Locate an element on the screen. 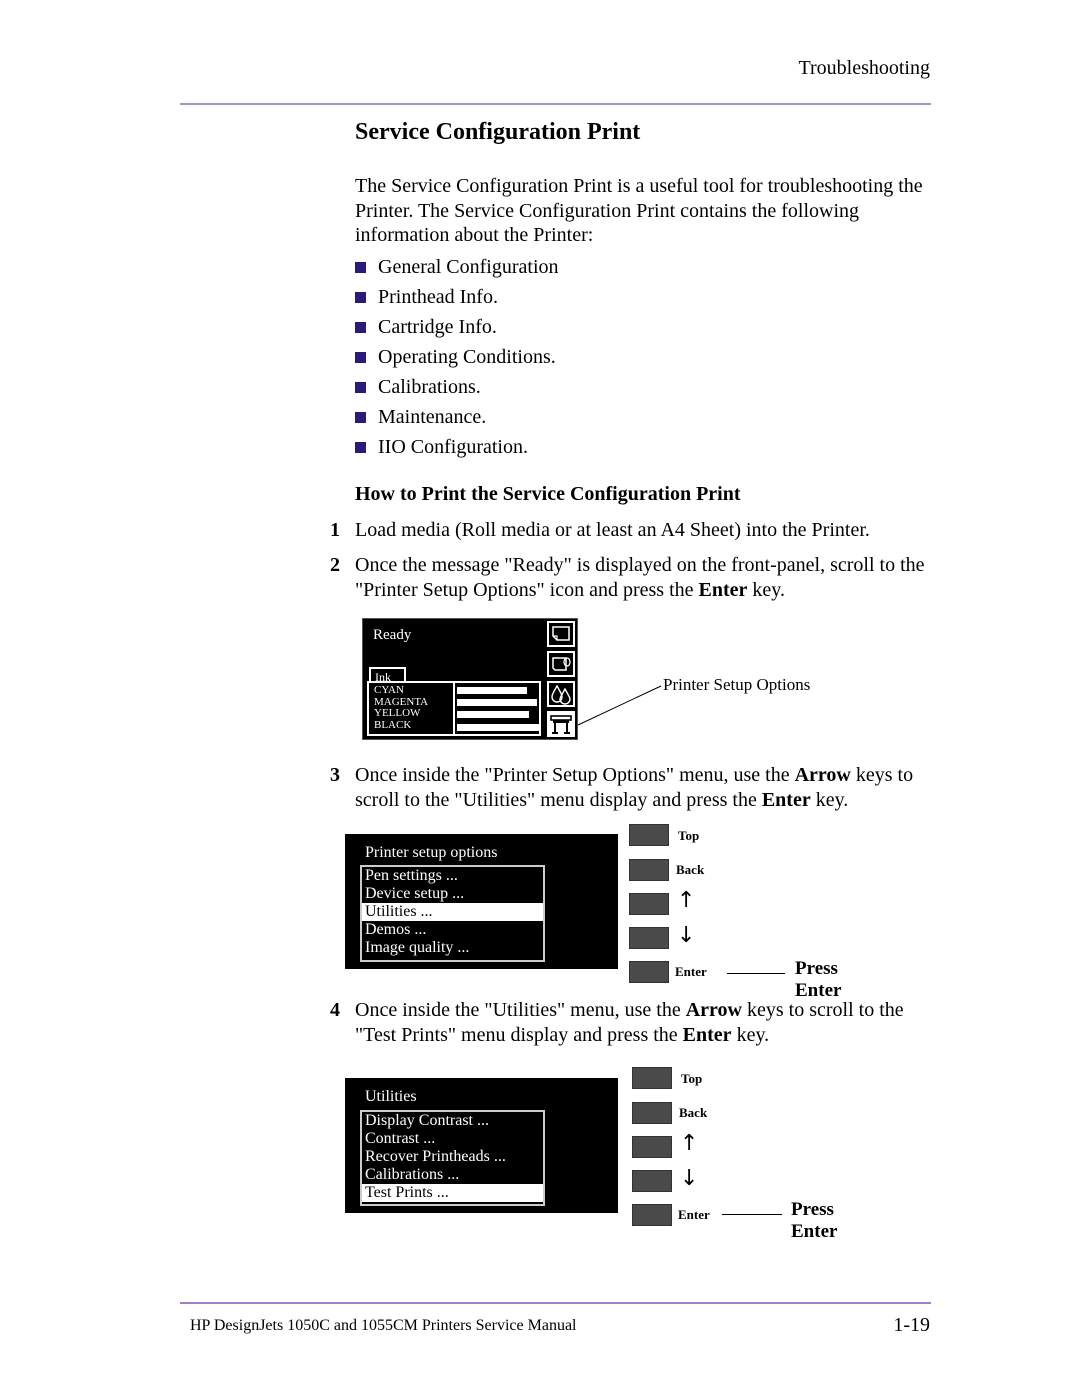  ink-levels-box: CYAN MAGENTA YELLOW BLACK is located at coordinates (454, 708).